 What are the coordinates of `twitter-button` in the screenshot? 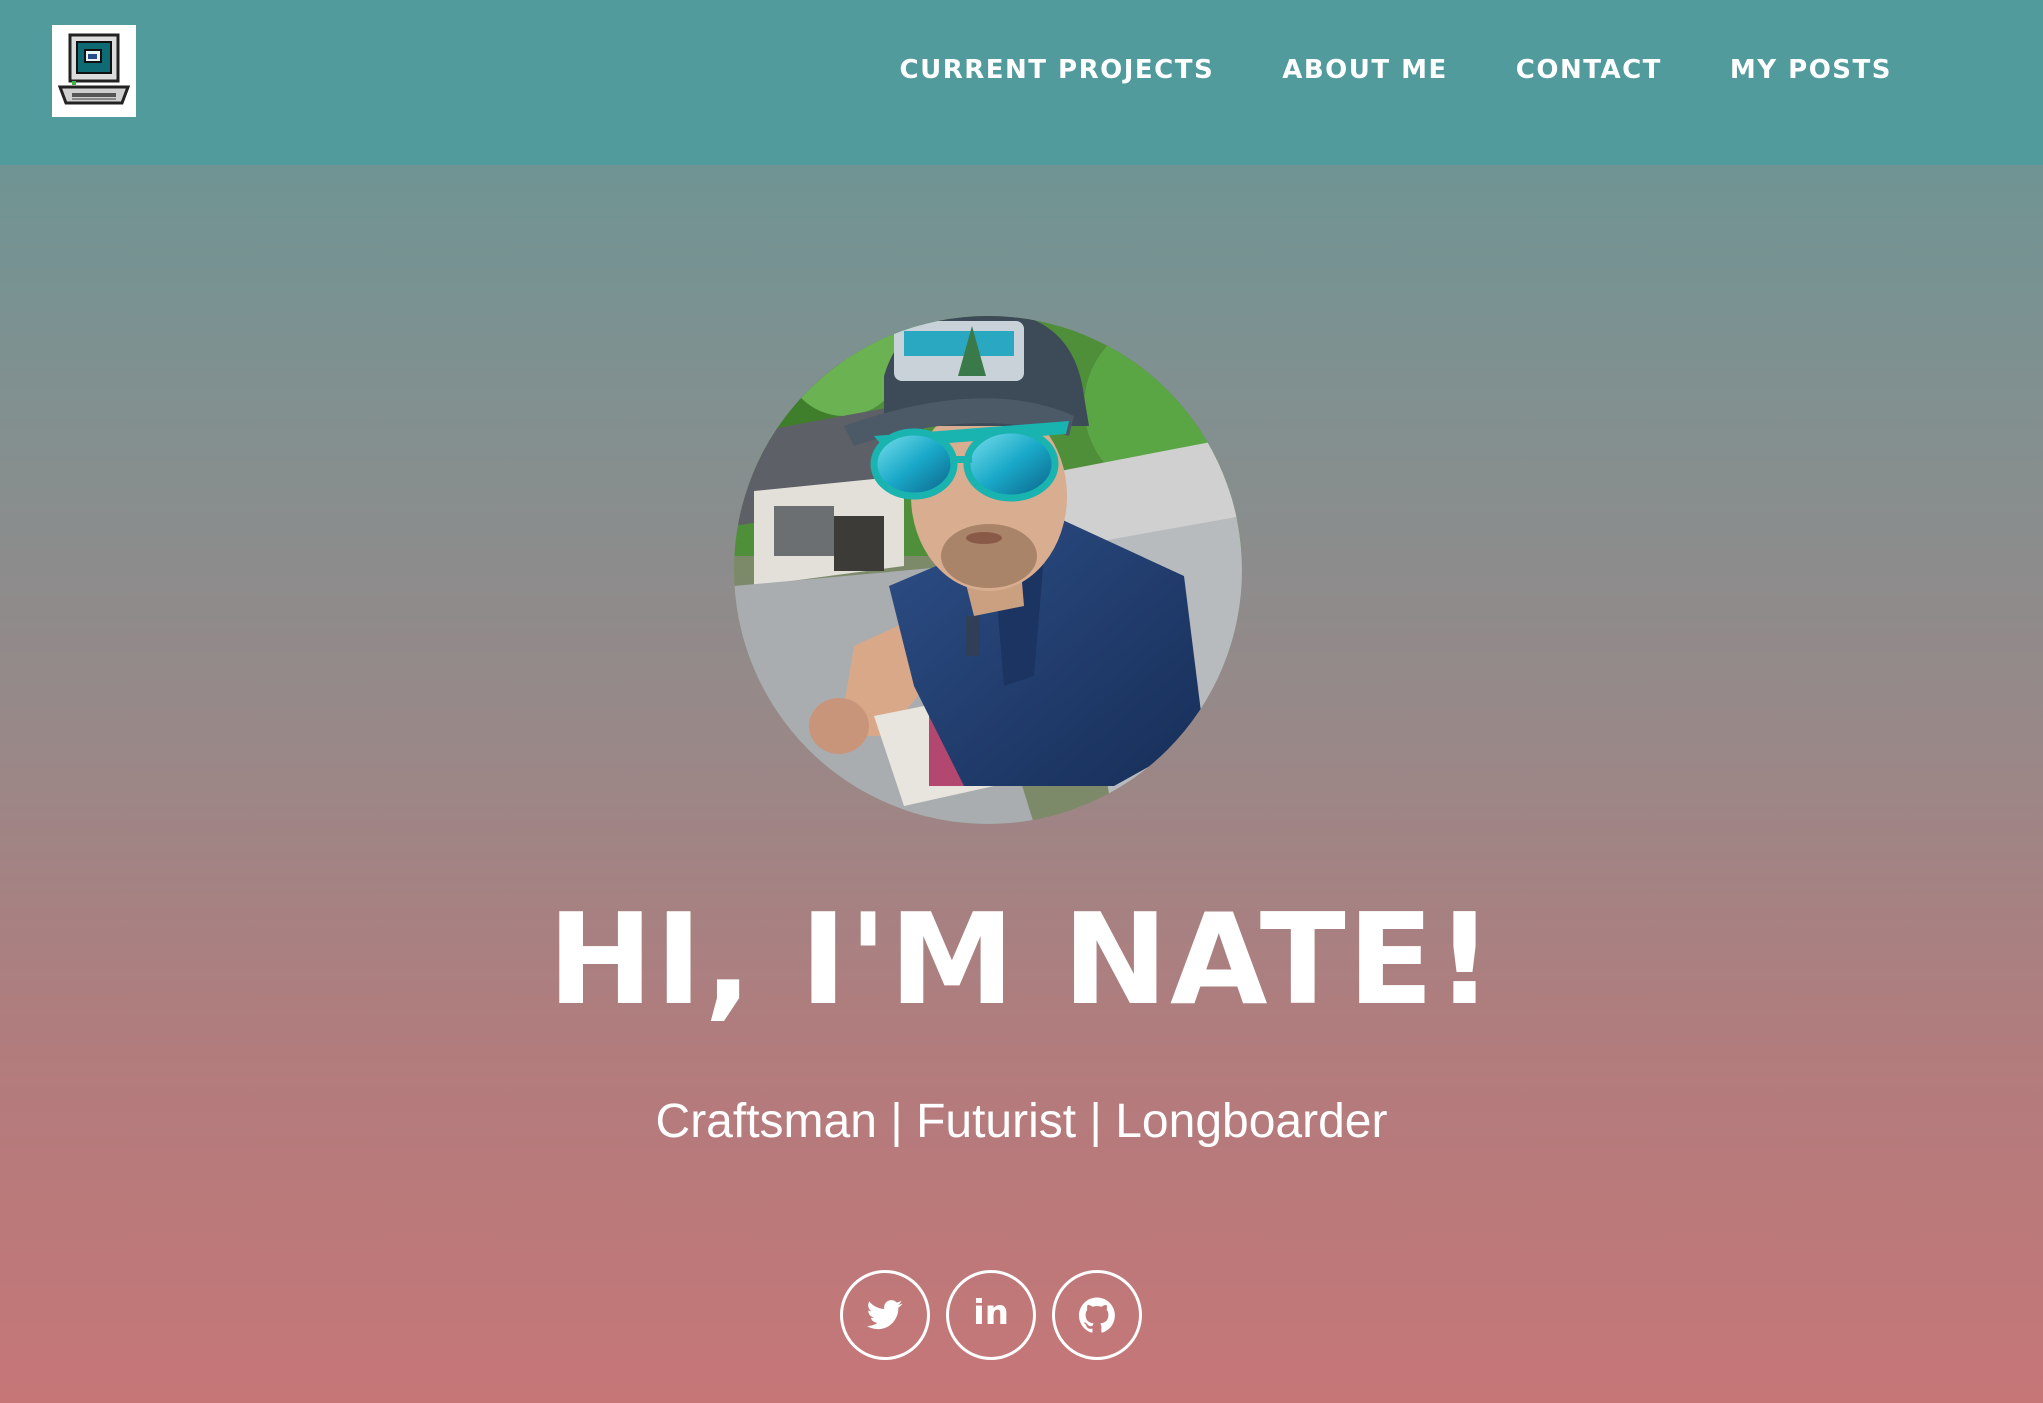 It's located at (885, 1315).